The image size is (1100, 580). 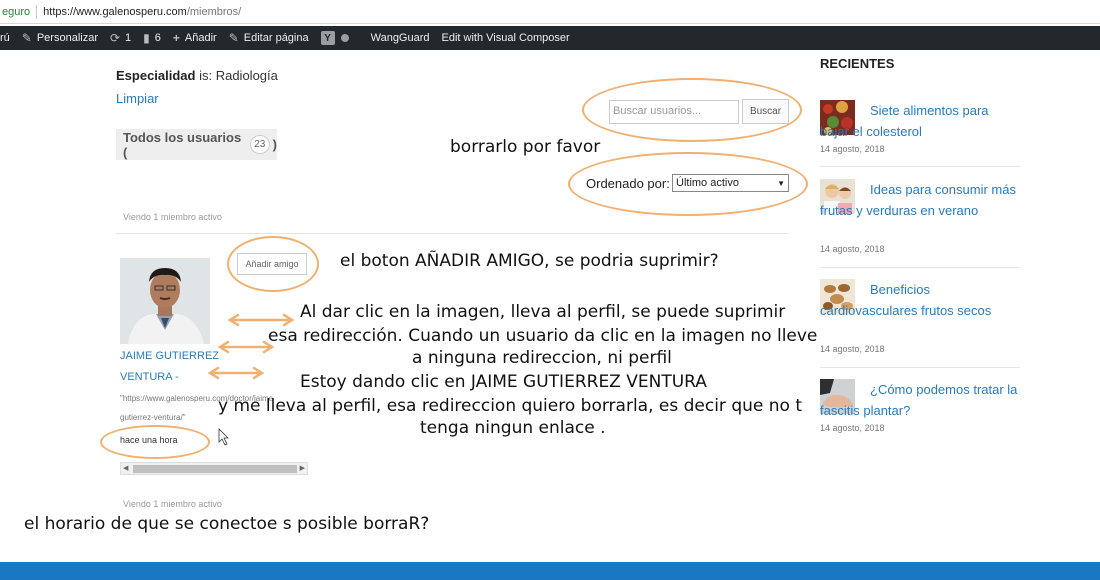 What do you see at coordinates (37, 11) in the screenshot?
I see `address-divider` at bounding box center [37, 11].